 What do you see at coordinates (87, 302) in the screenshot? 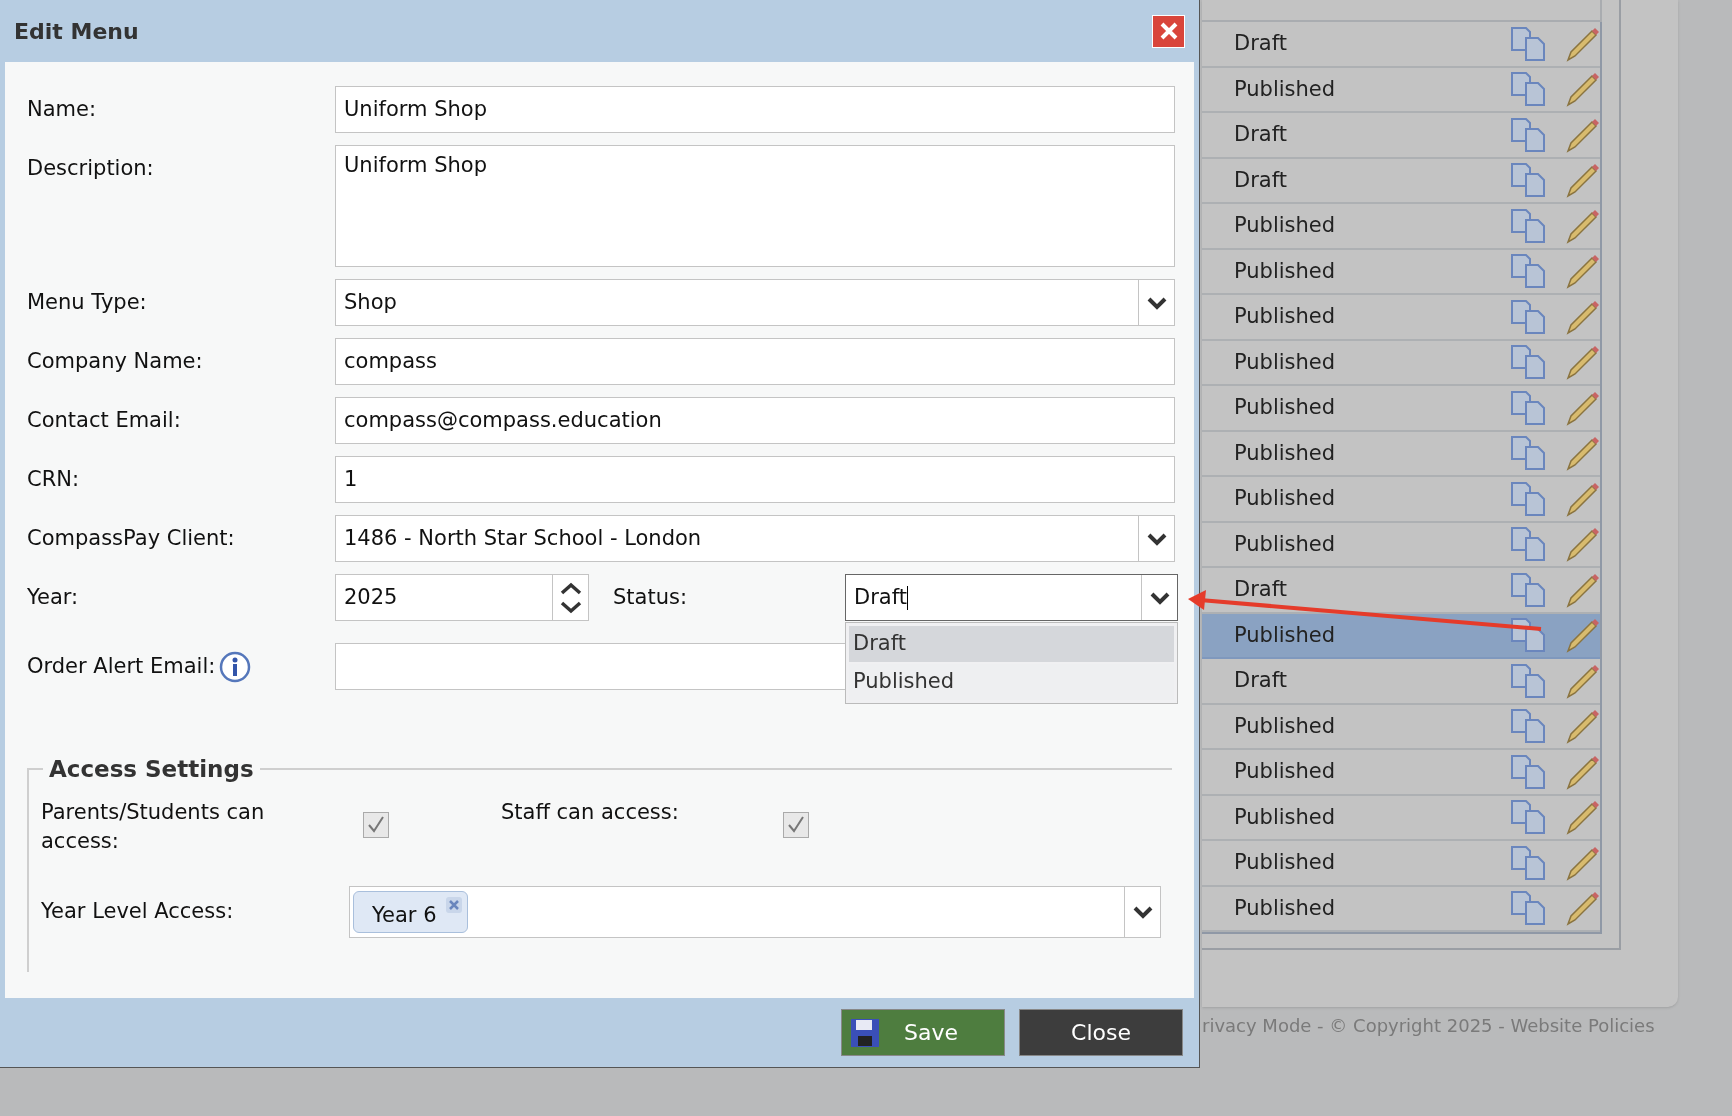
I see `field-label: Menu Type:` at bounding box center [87, 302].